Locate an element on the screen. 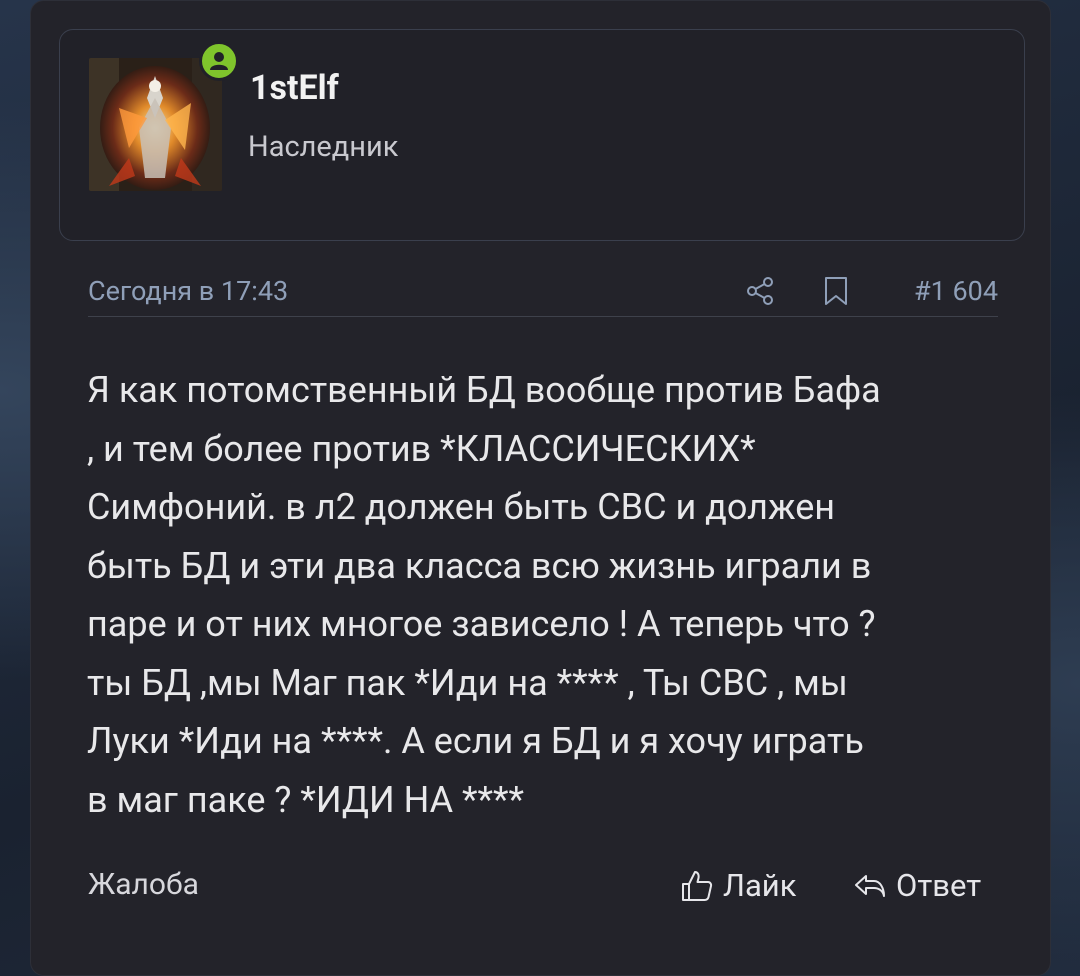  post-date: Сегодня в 17:43 is located at coordinates (188, 291).